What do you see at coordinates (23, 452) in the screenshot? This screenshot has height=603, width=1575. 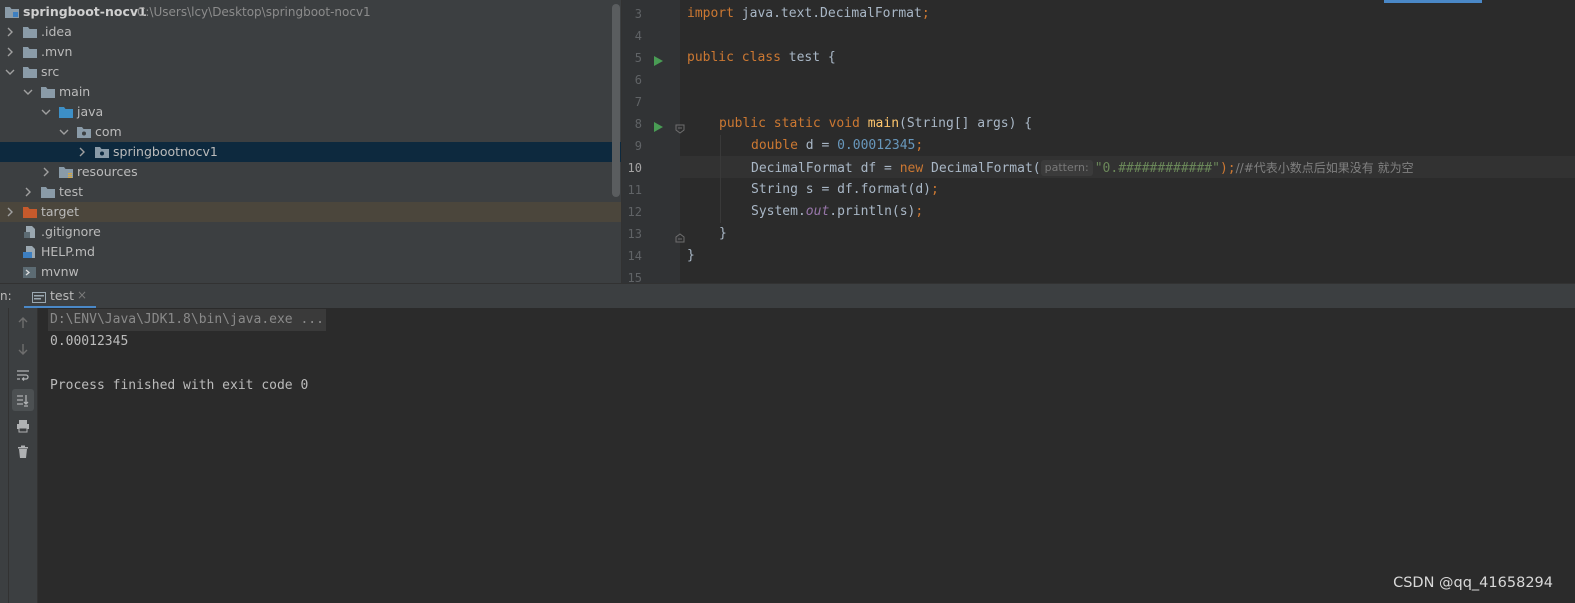 I see `trash-icon` at bounding box center [23, 452].